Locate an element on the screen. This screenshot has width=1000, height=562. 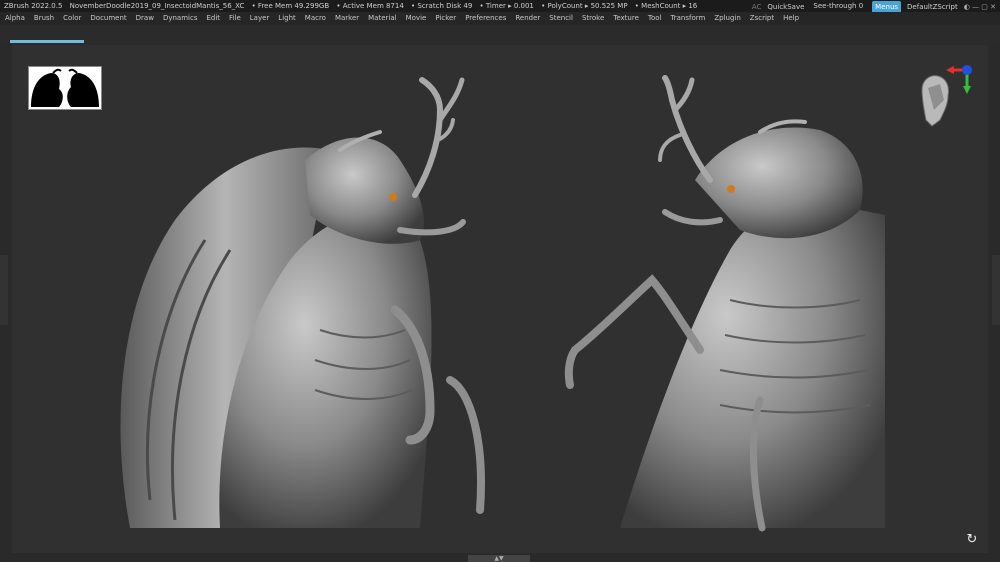
thumbnail-preview-icon is located at coordinates (65, 88).